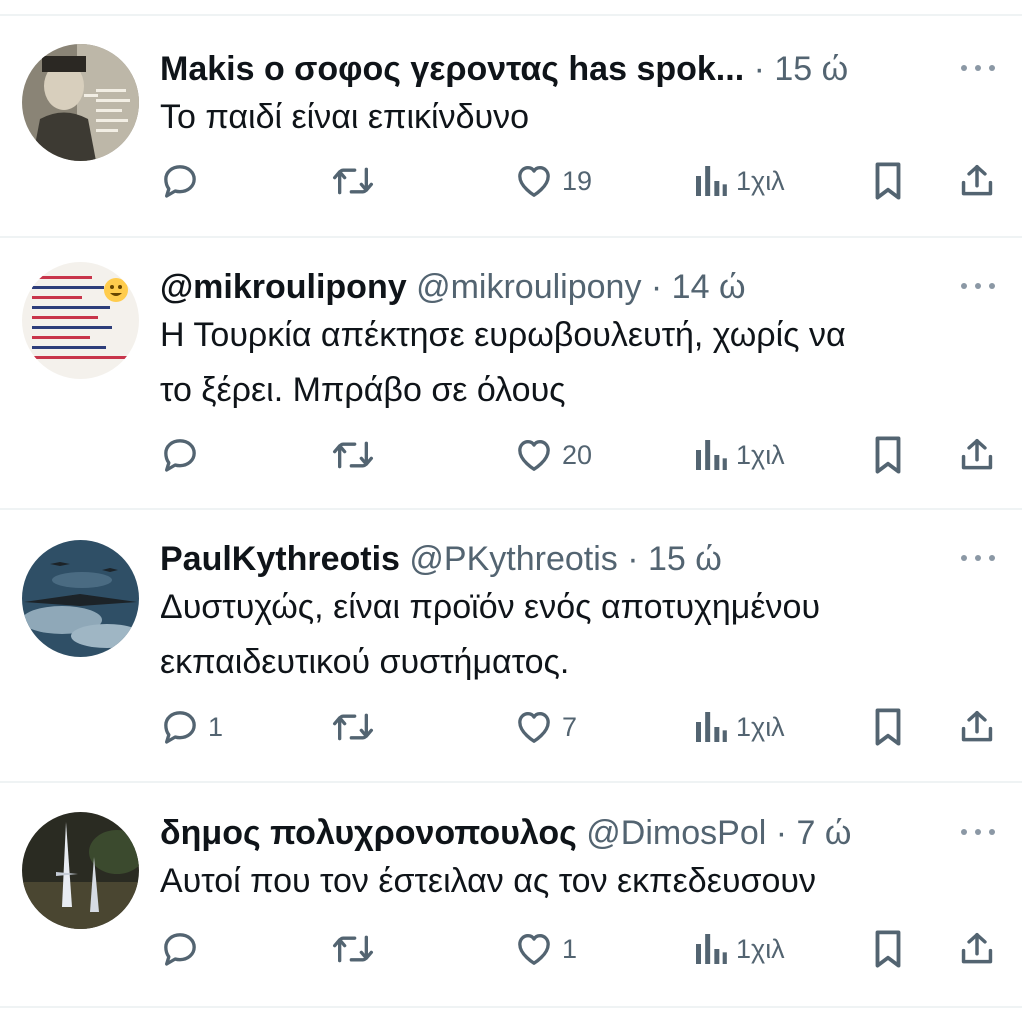 The height and width of the screenshot is (1024, 1022). I want to click on tweet-header: δημος πολυχρονοπουλος @DimosPol · 7 ώ, so click(555, 833).